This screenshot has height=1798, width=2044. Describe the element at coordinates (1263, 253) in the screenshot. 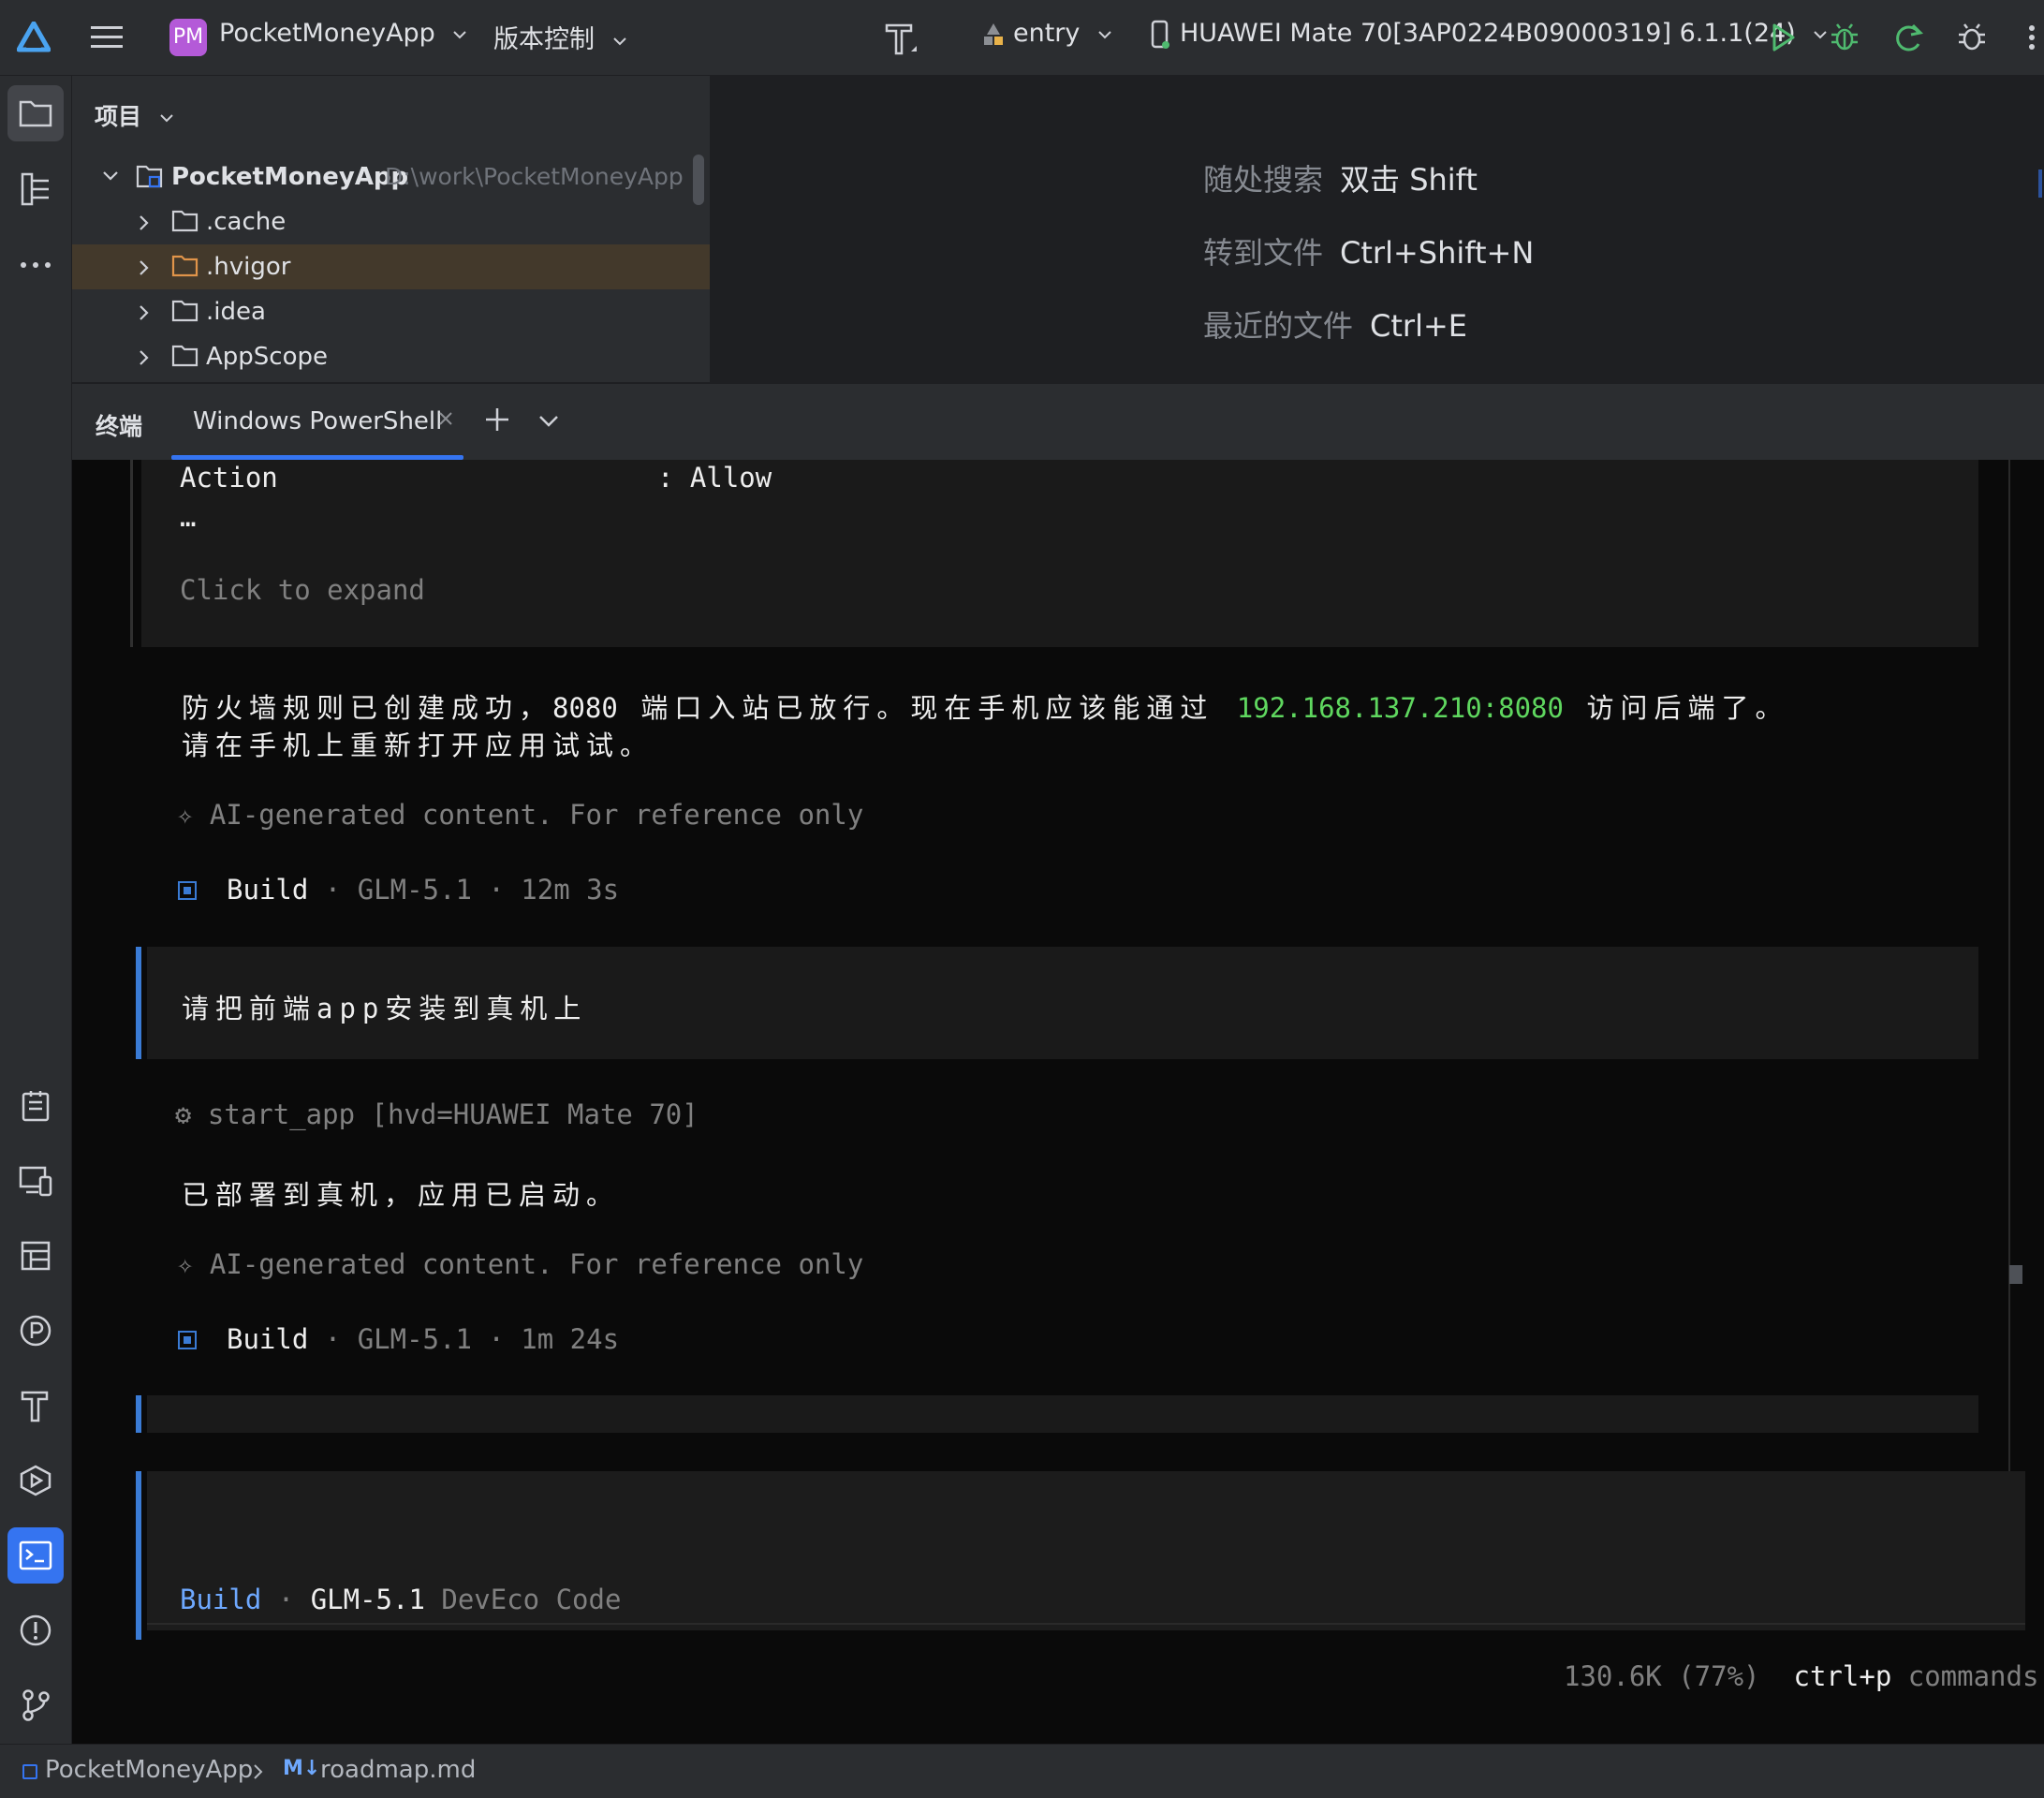

I see `hint-action: 转到文件` at that location.